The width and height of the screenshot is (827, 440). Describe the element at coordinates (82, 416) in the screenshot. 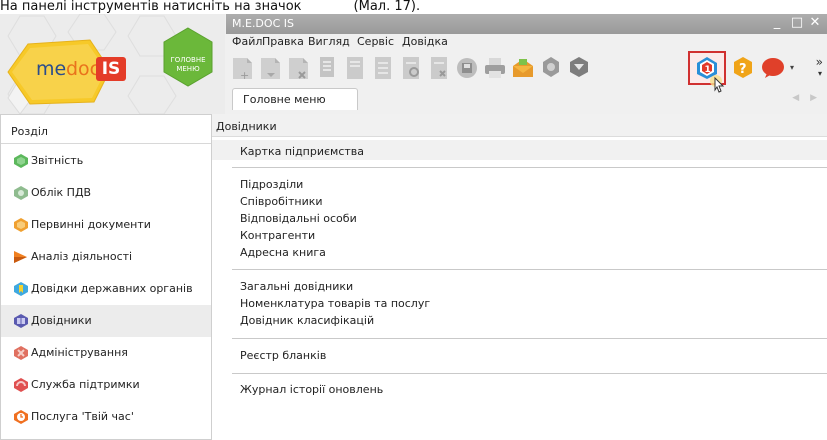

I see `sidebar-item-label: Послуга 'Твій час'` at that location.